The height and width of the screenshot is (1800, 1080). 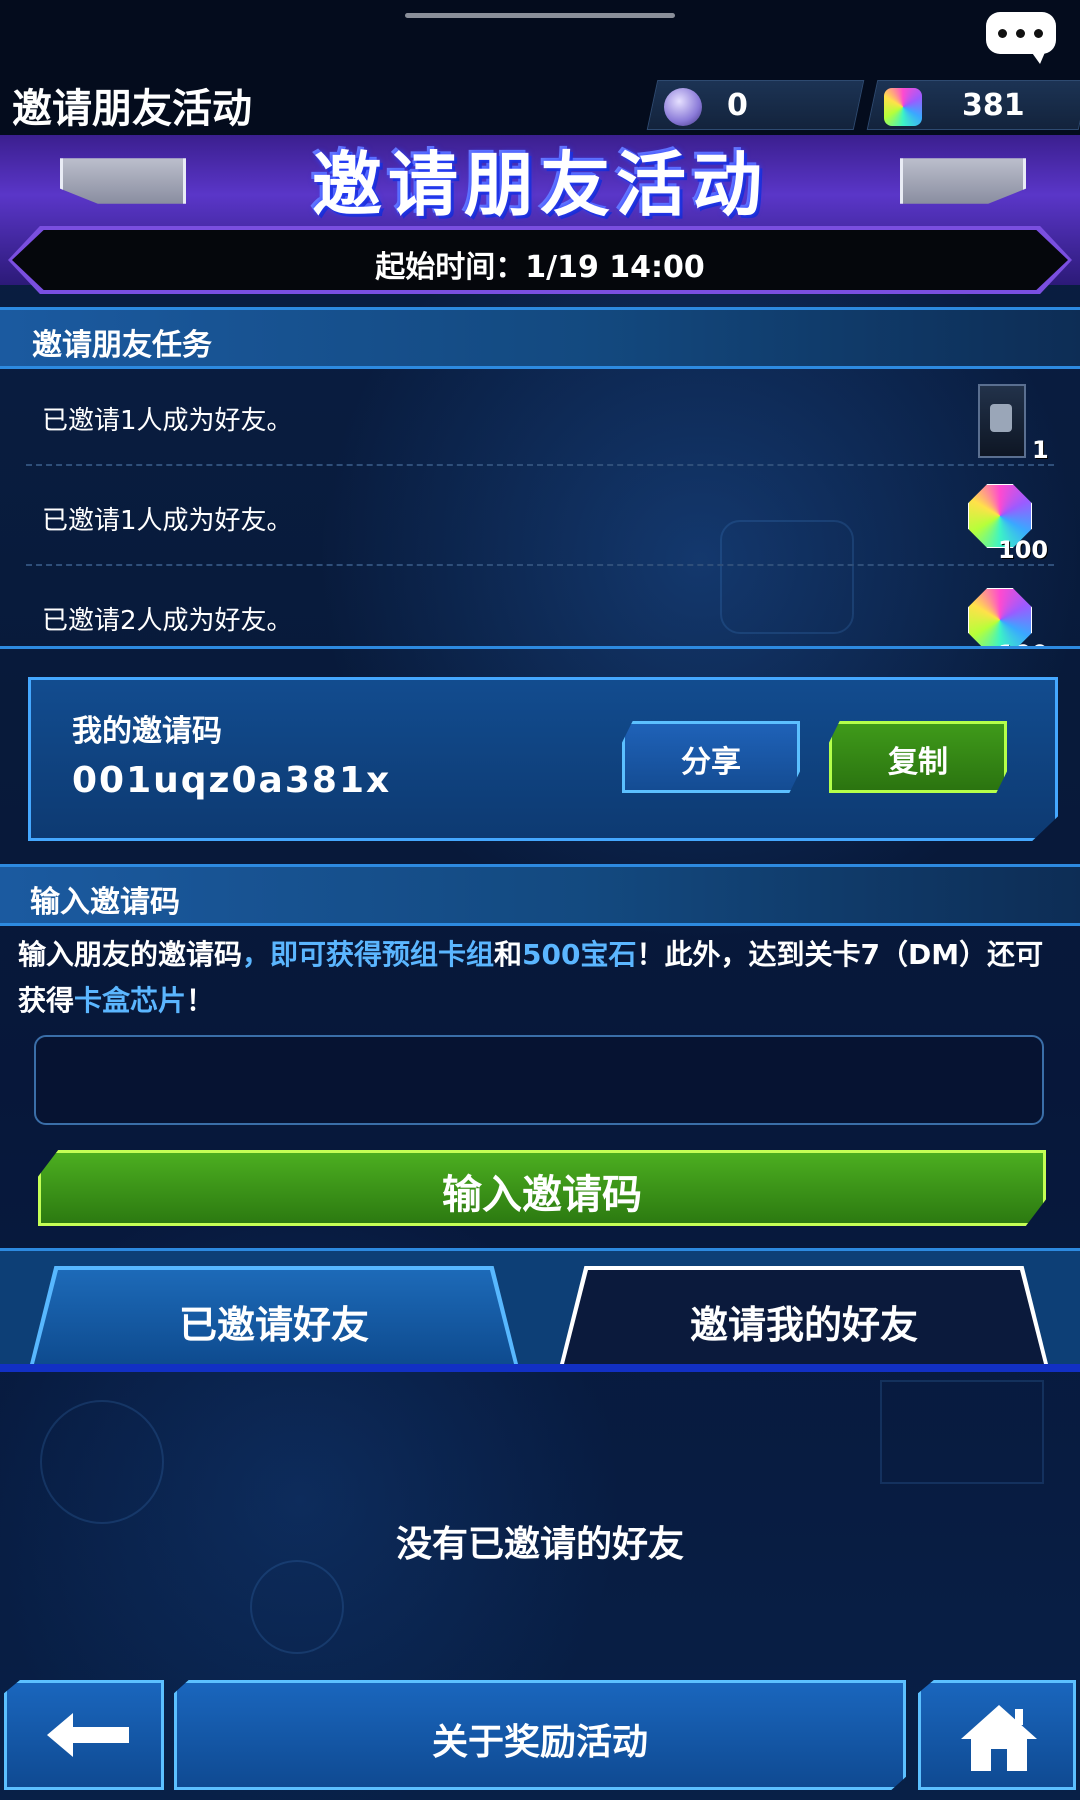 I want to click on enter-code-button-label: 输入邀请码, so click(x=542, y=1195).